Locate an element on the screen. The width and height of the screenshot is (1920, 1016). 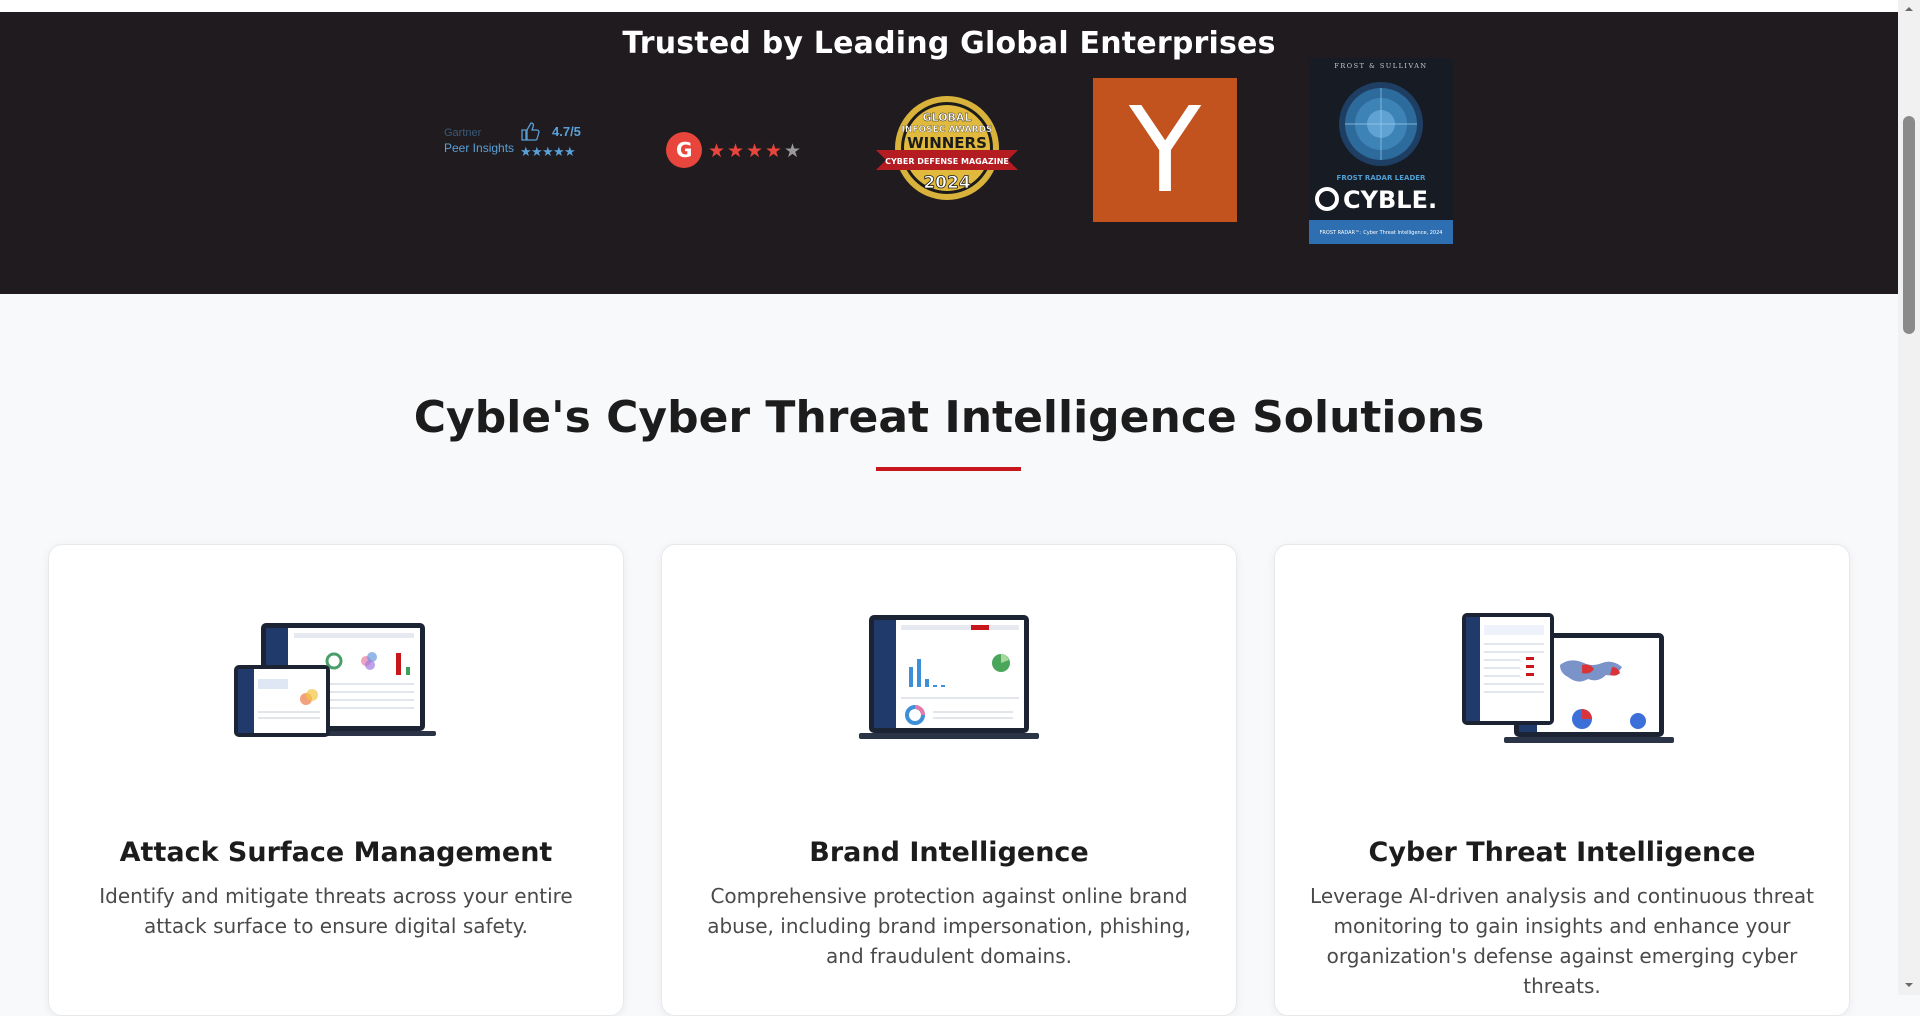
scrollbar-thumb is located at coordinates (1909, 225).